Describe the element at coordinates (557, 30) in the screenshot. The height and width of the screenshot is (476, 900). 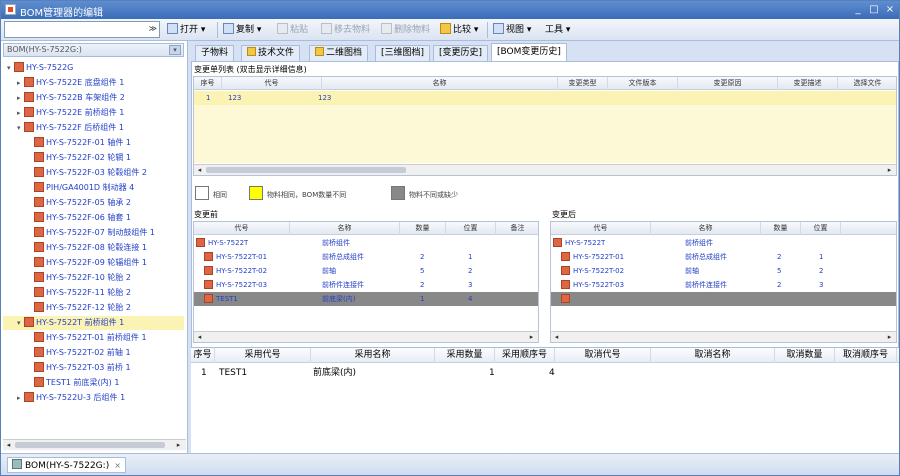
I see `tools-button: 工具 ▾` at that location.